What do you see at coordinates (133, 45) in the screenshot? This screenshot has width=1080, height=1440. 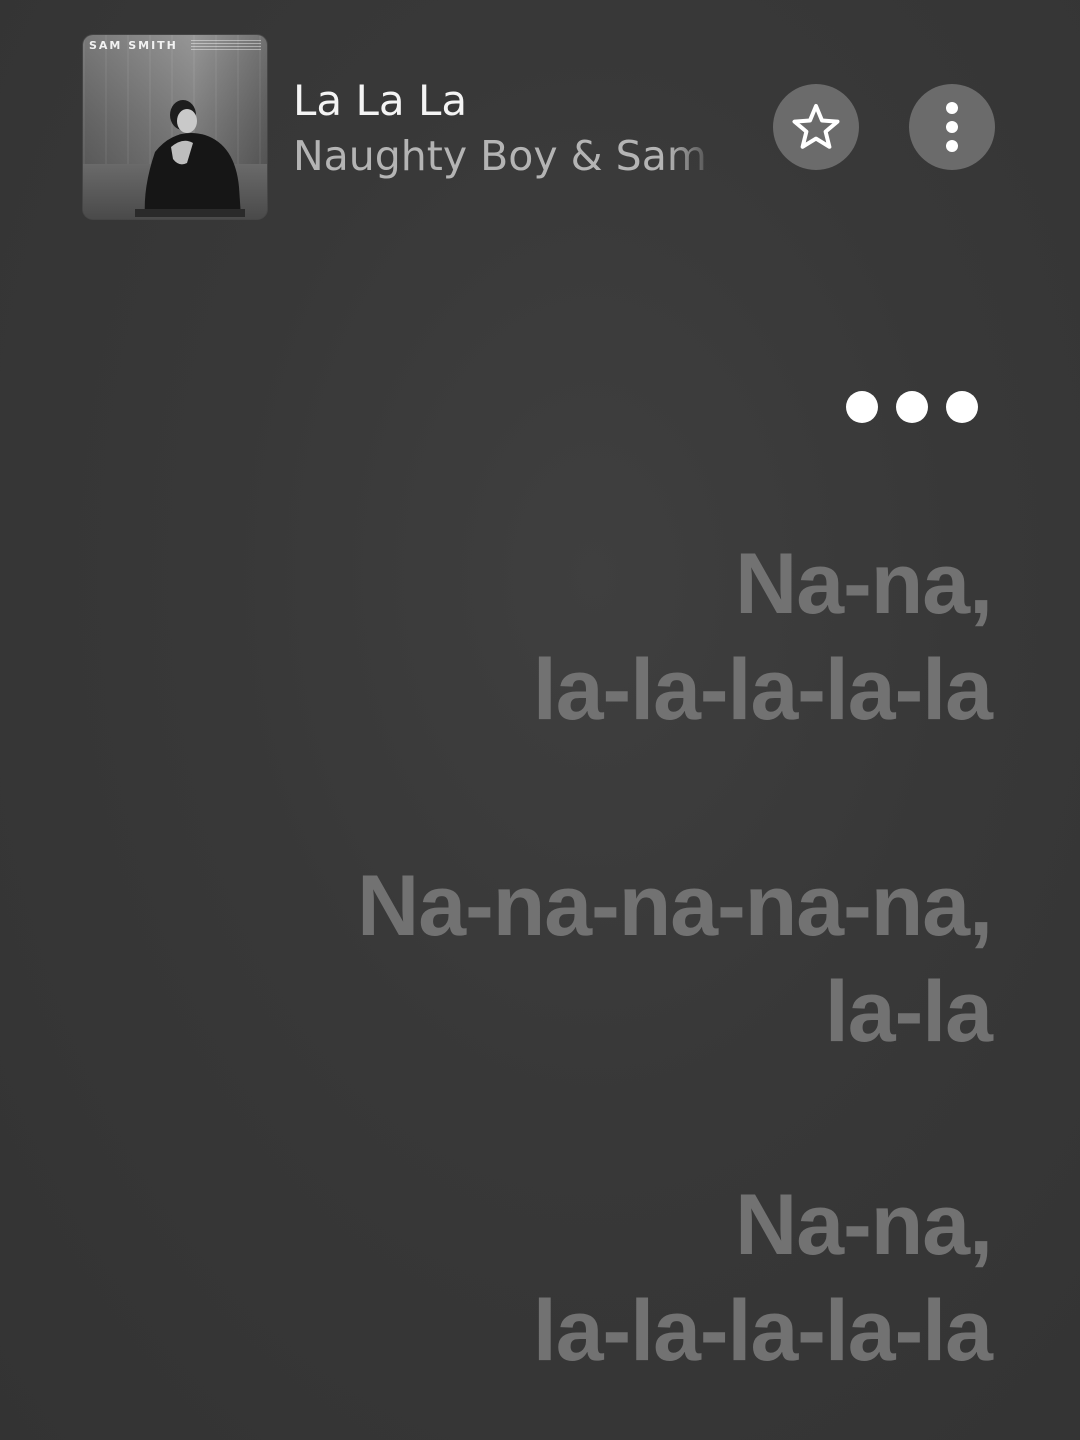 I see `album-art-artist-text: SAM SMITH` at bounding box center [133, 45].